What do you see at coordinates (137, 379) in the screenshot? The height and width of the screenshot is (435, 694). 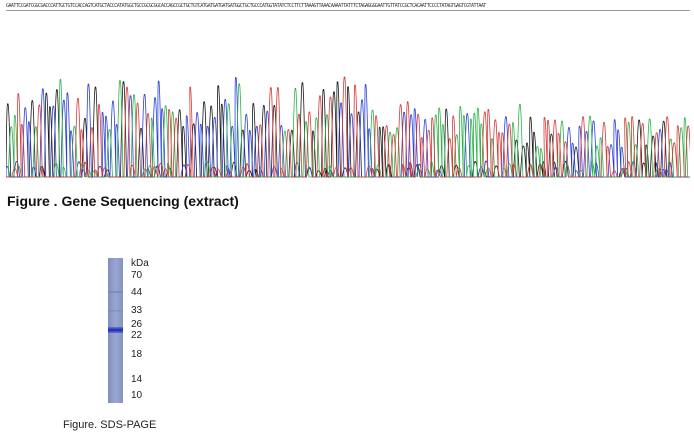 I see `marker-label-14: 14` at bounding box center [137, 379].